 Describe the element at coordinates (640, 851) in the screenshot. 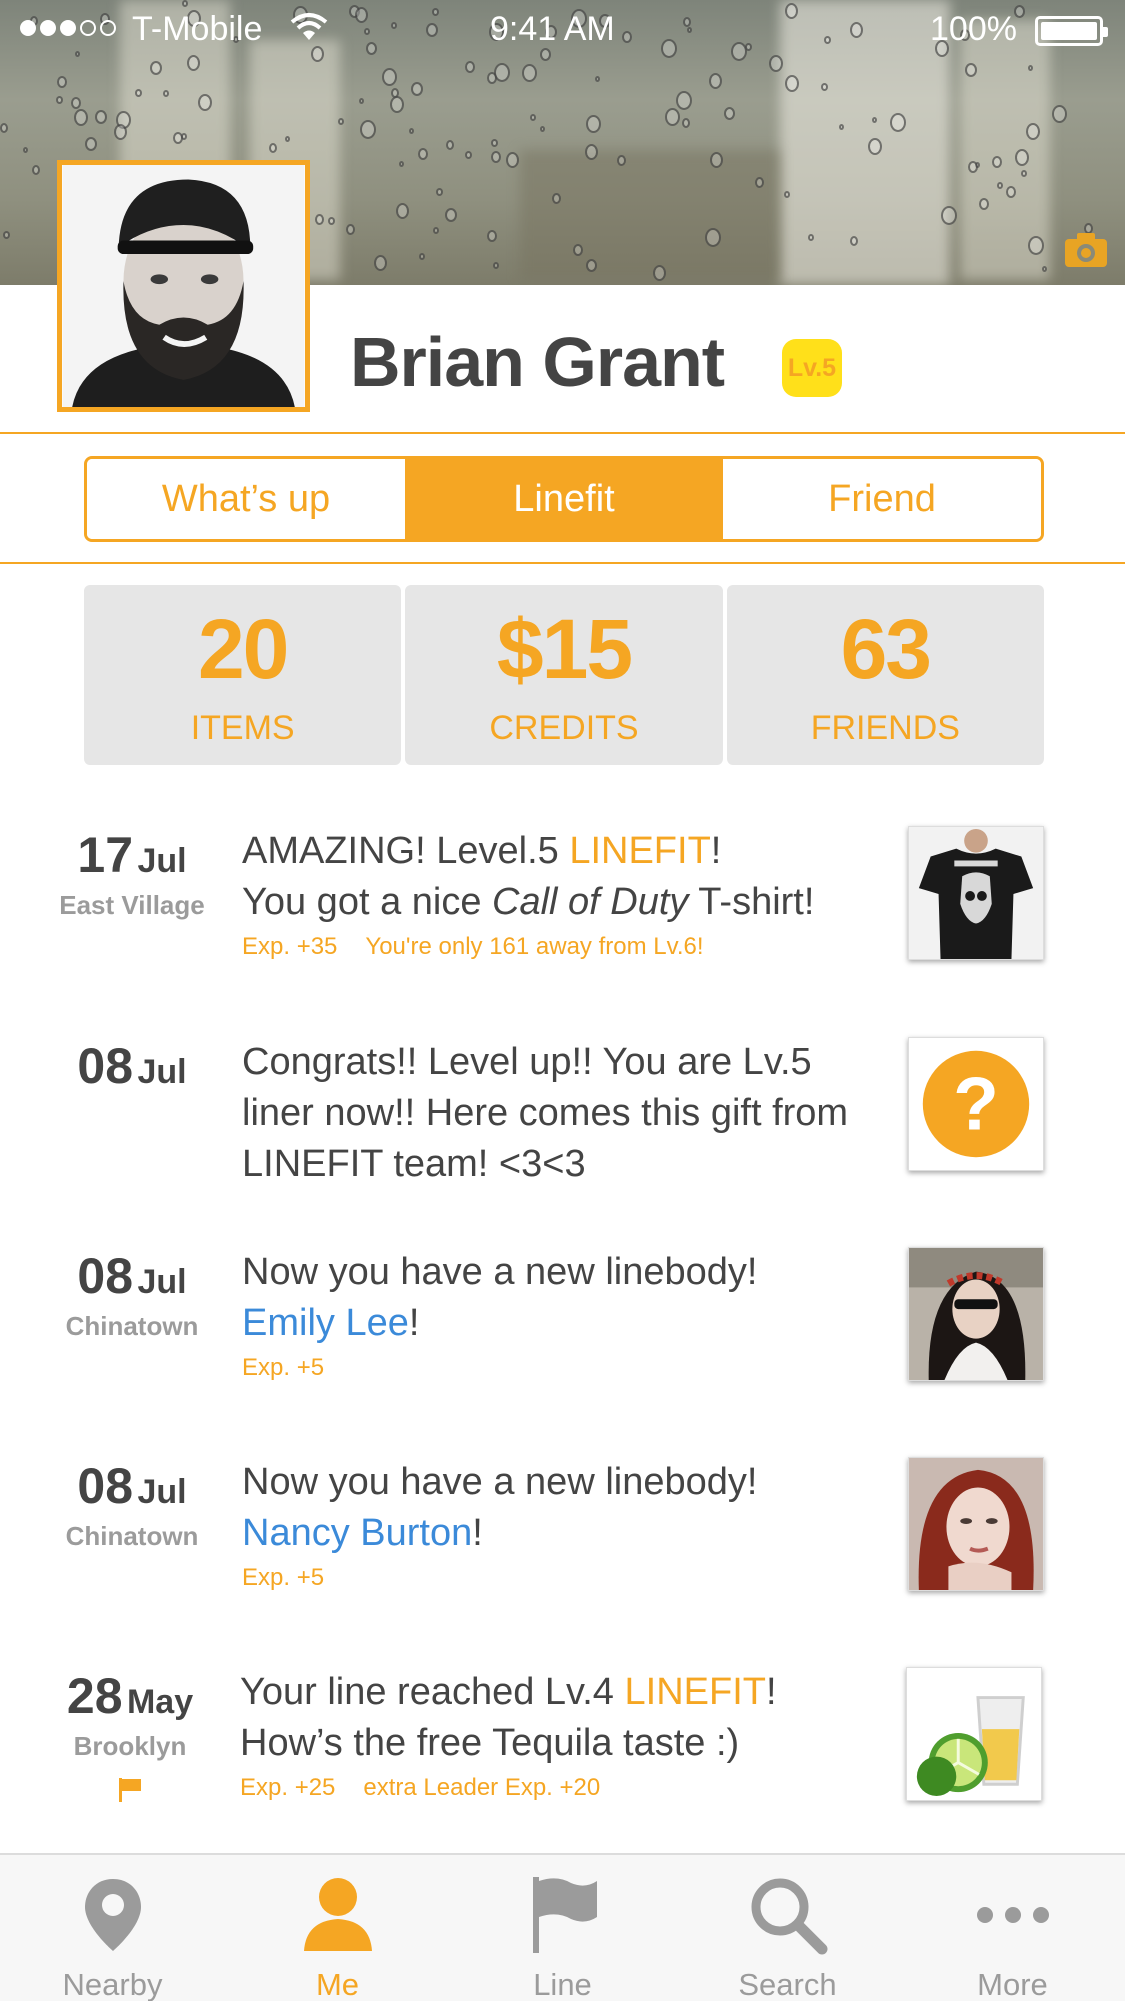

I see `linefit-highlight: LINEFIT` at that location.